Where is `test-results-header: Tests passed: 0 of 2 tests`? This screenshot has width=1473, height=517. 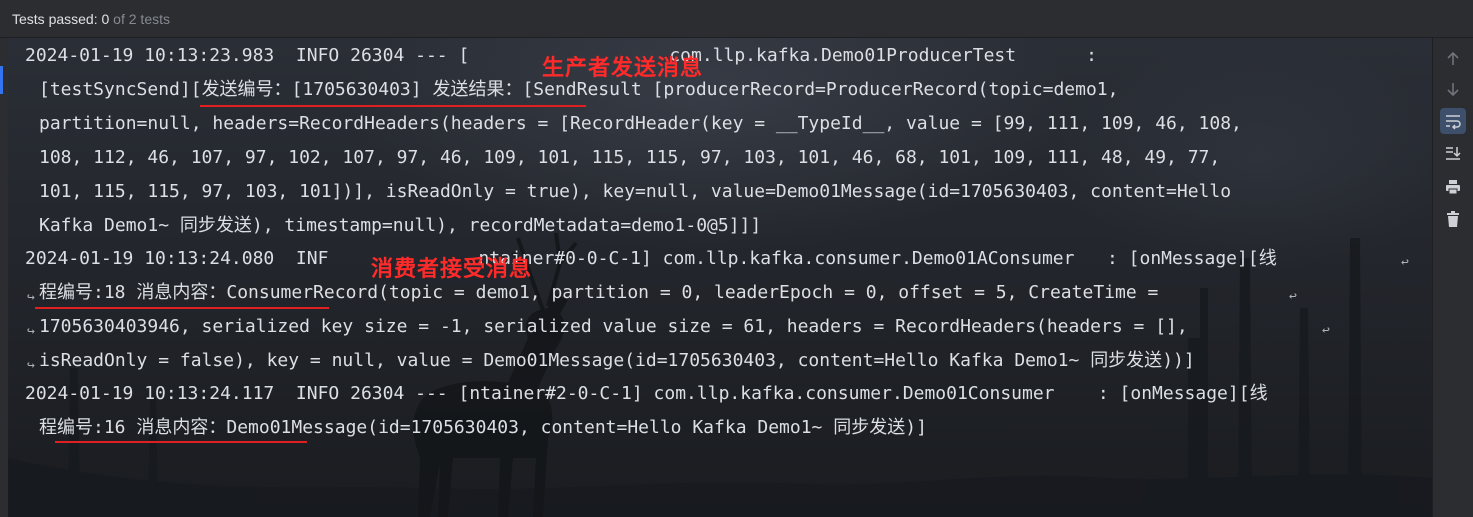 test-results-header: Tests passed: 0 of 2 tests is located at coordinates (736, 19).